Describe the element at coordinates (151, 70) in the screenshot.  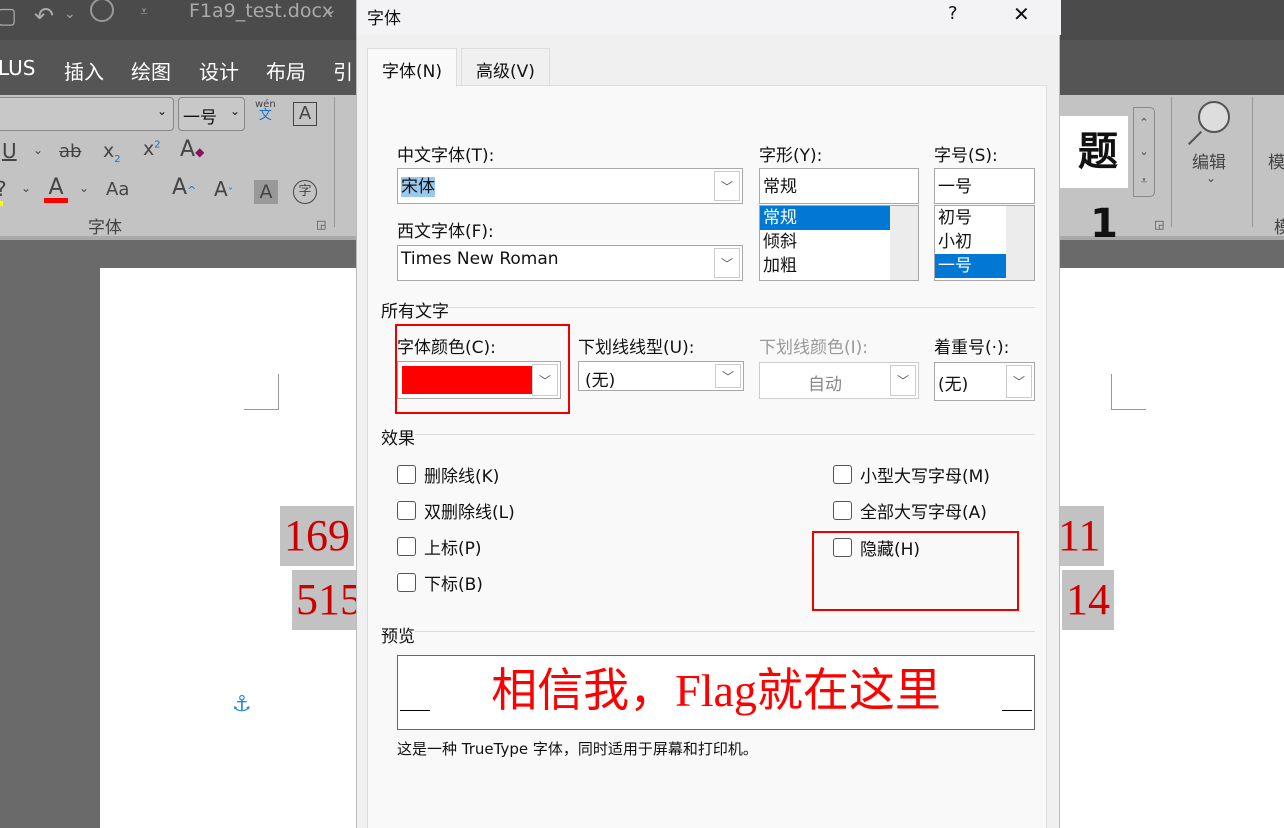
I see `menu-tab-draw: 绘图` at that location.